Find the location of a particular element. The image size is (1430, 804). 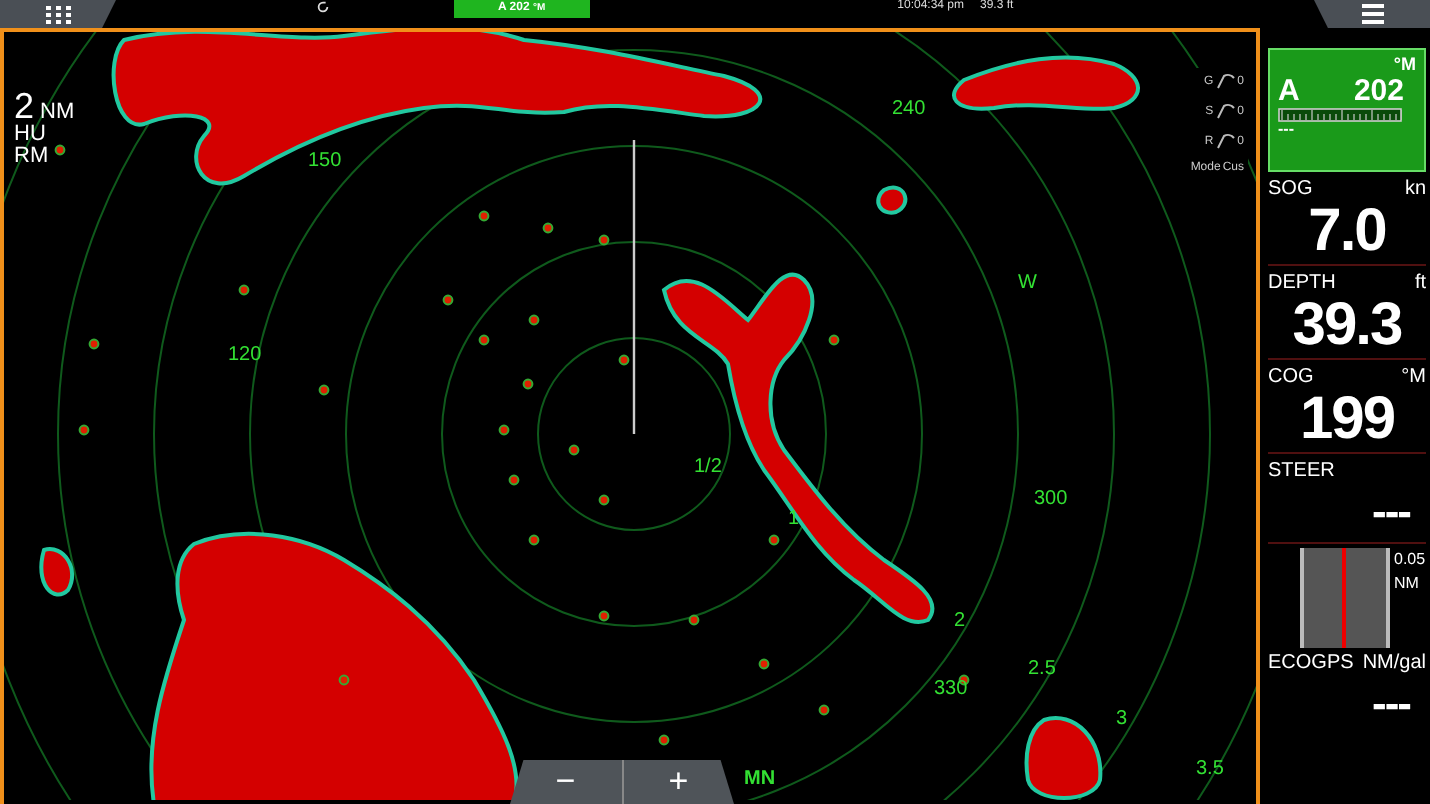

bearing-label: 120 is located at coordinates (245, 355).